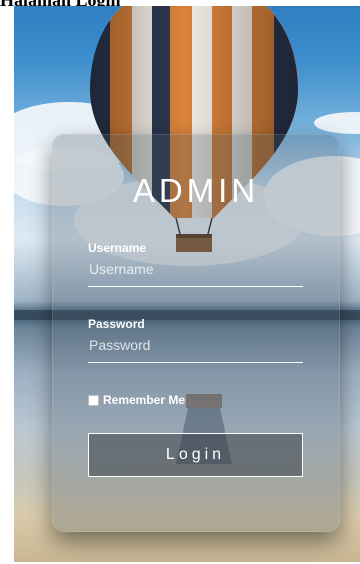 The image size is (360, 564). What do you see at coordinates (196, 190) in the screenshot?
I see `login-title: ADMIN` at bounding box center [196, 190].